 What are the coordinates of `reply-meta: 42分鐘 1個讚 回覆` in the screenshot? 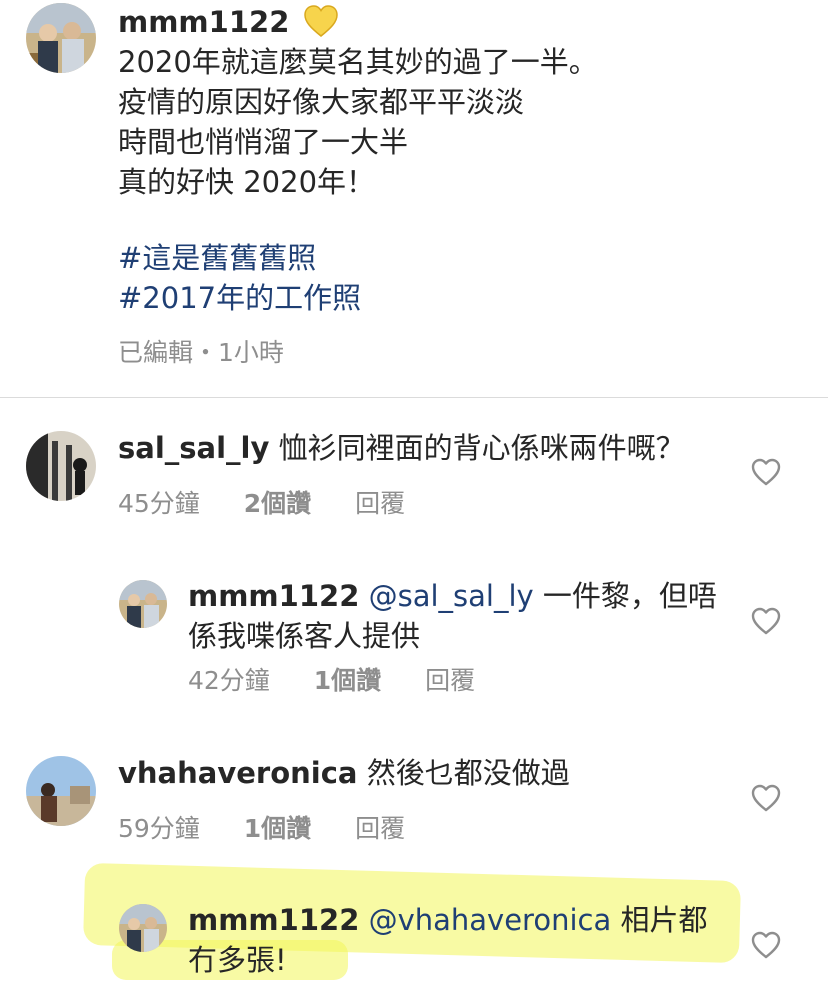 It's located at (331, 679).